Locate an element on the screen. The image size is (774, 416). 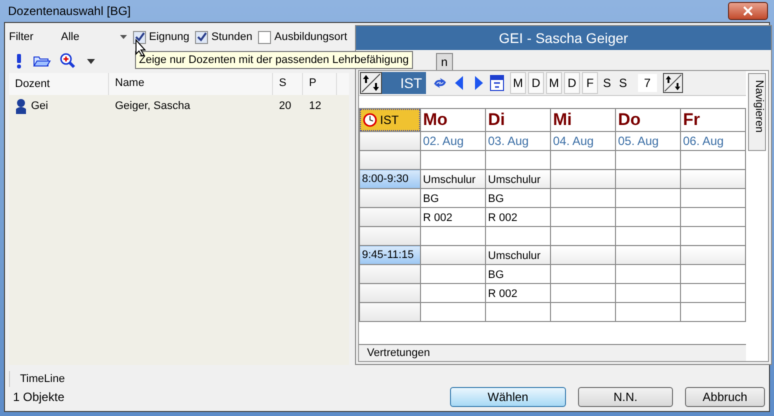
table-row: Gei Geiger, Sascha 20 12 is located at coordinates (179, 106).